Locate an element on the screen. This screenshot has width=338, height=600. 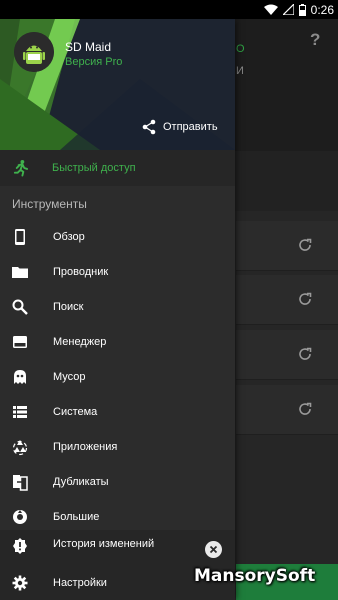
app-name: SD Maid is located at coordinates (88, 47).